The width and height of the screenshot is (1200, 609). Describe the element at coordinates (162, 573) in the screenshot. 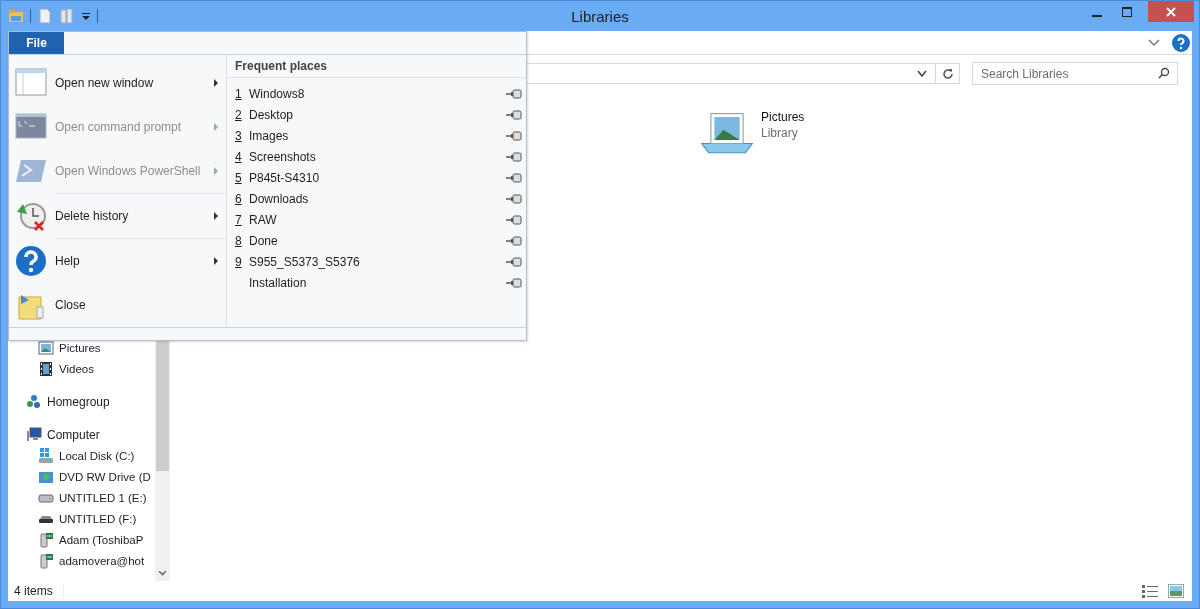

I see `scroll-down-icon` at that location.